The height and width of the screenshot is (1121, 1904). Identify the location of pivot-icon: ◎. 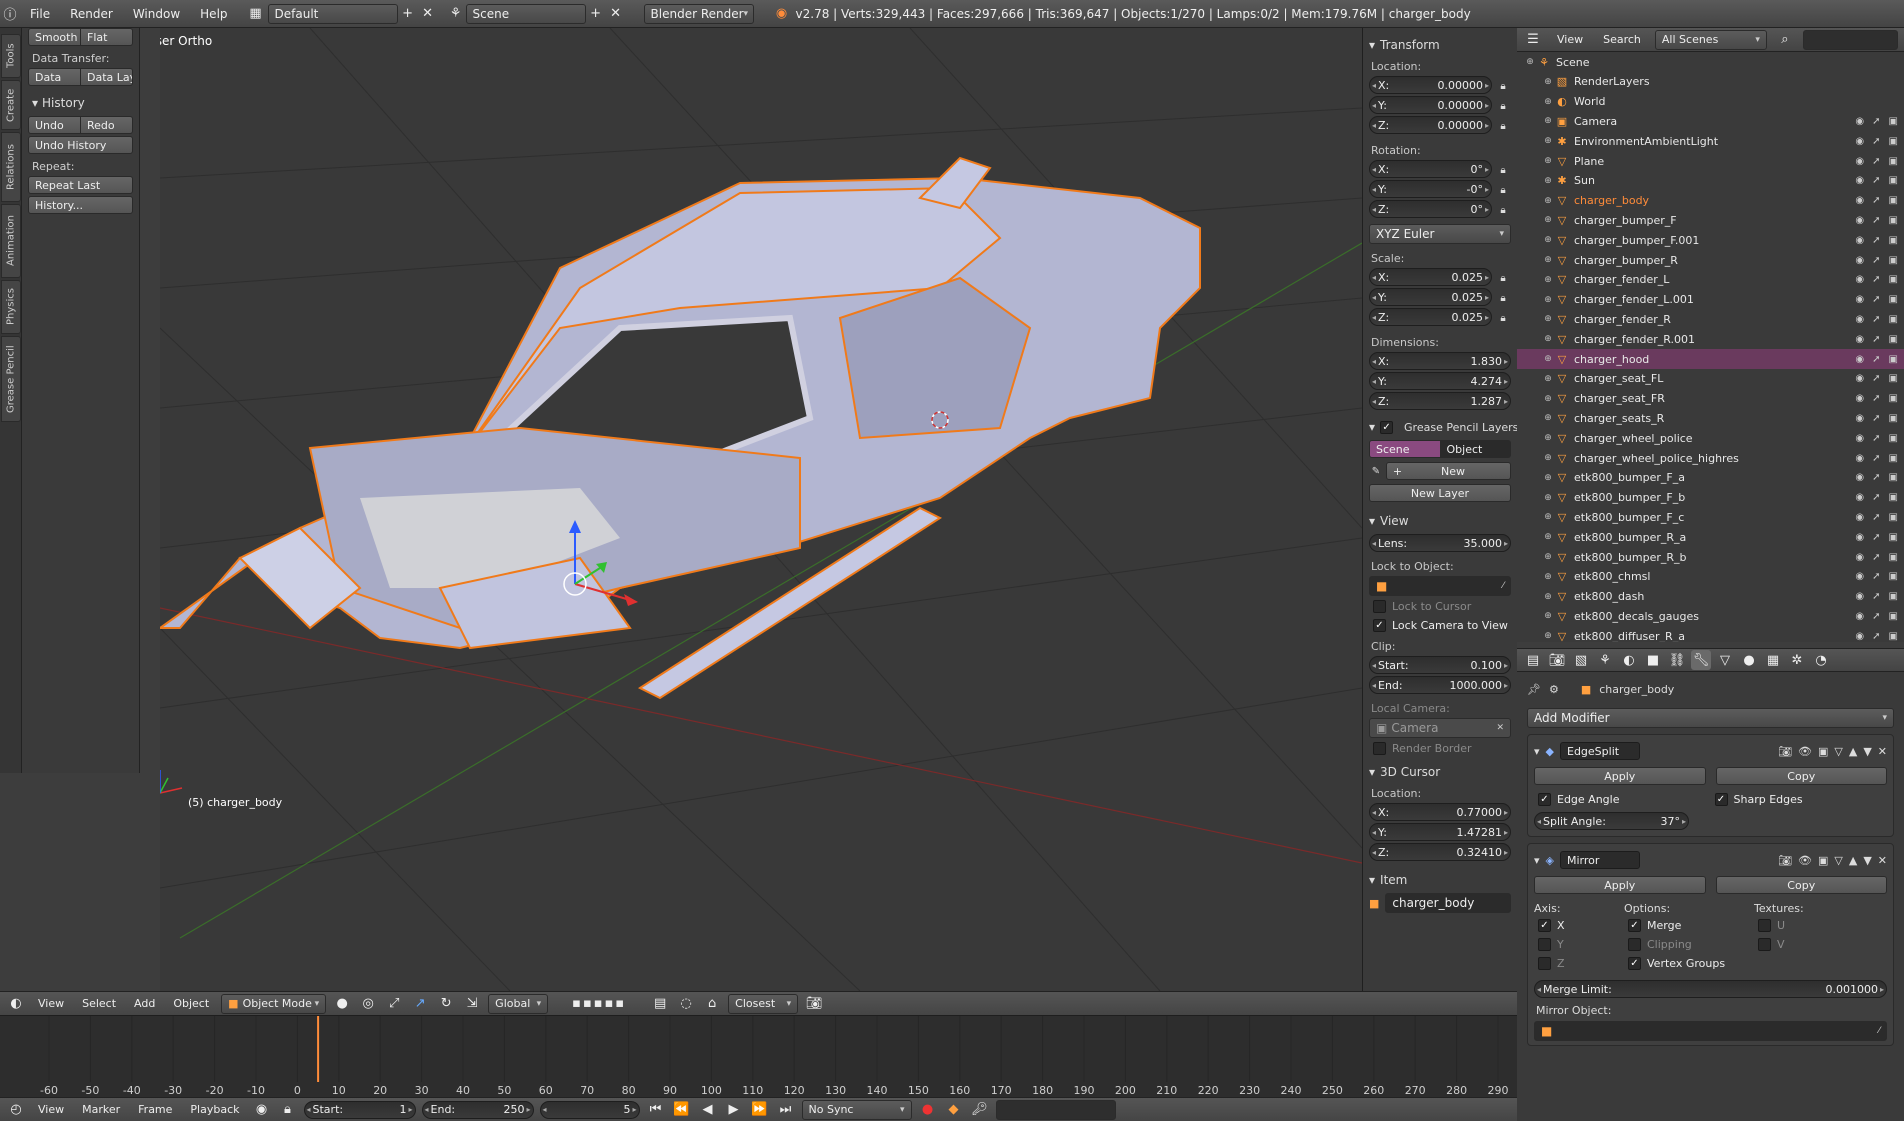
(368, 1004).